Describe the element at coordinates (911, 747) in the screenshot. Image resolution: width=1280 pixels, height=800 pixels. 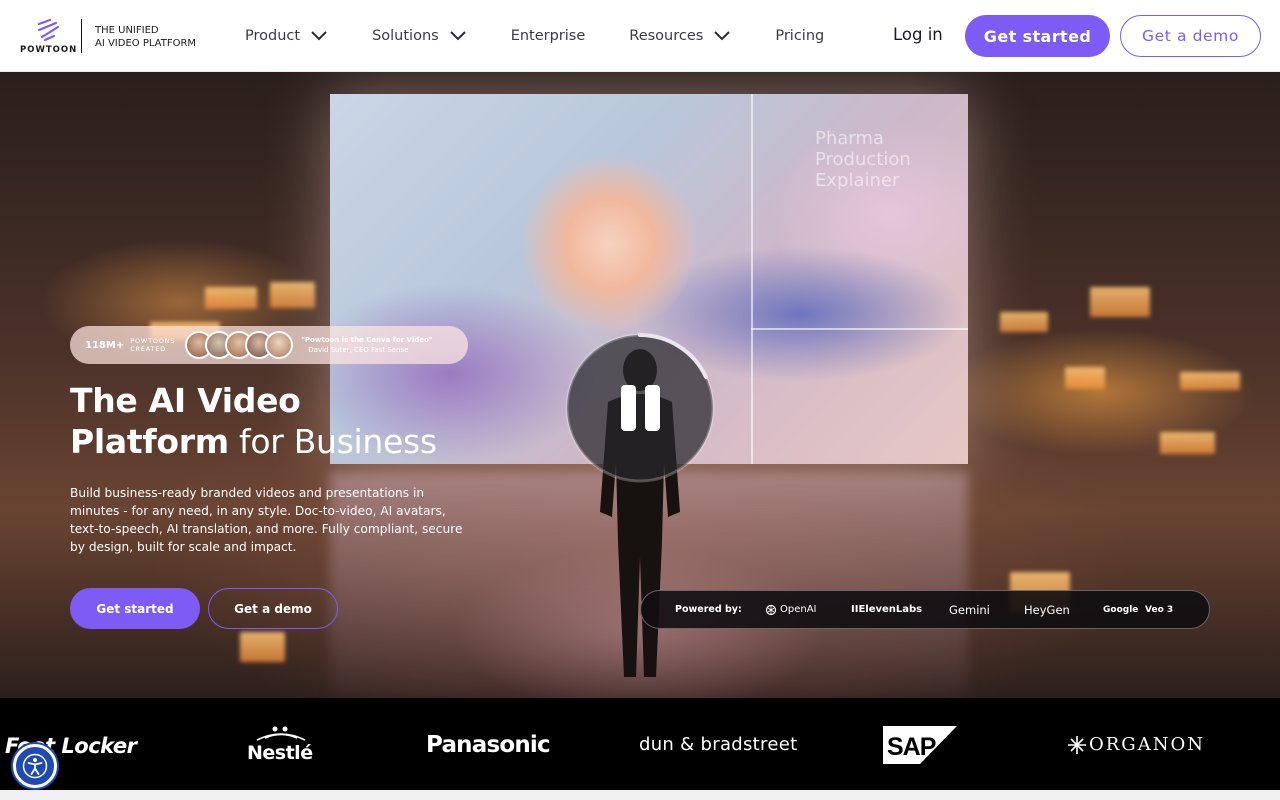
I see `svg-text: SAP` at that location.